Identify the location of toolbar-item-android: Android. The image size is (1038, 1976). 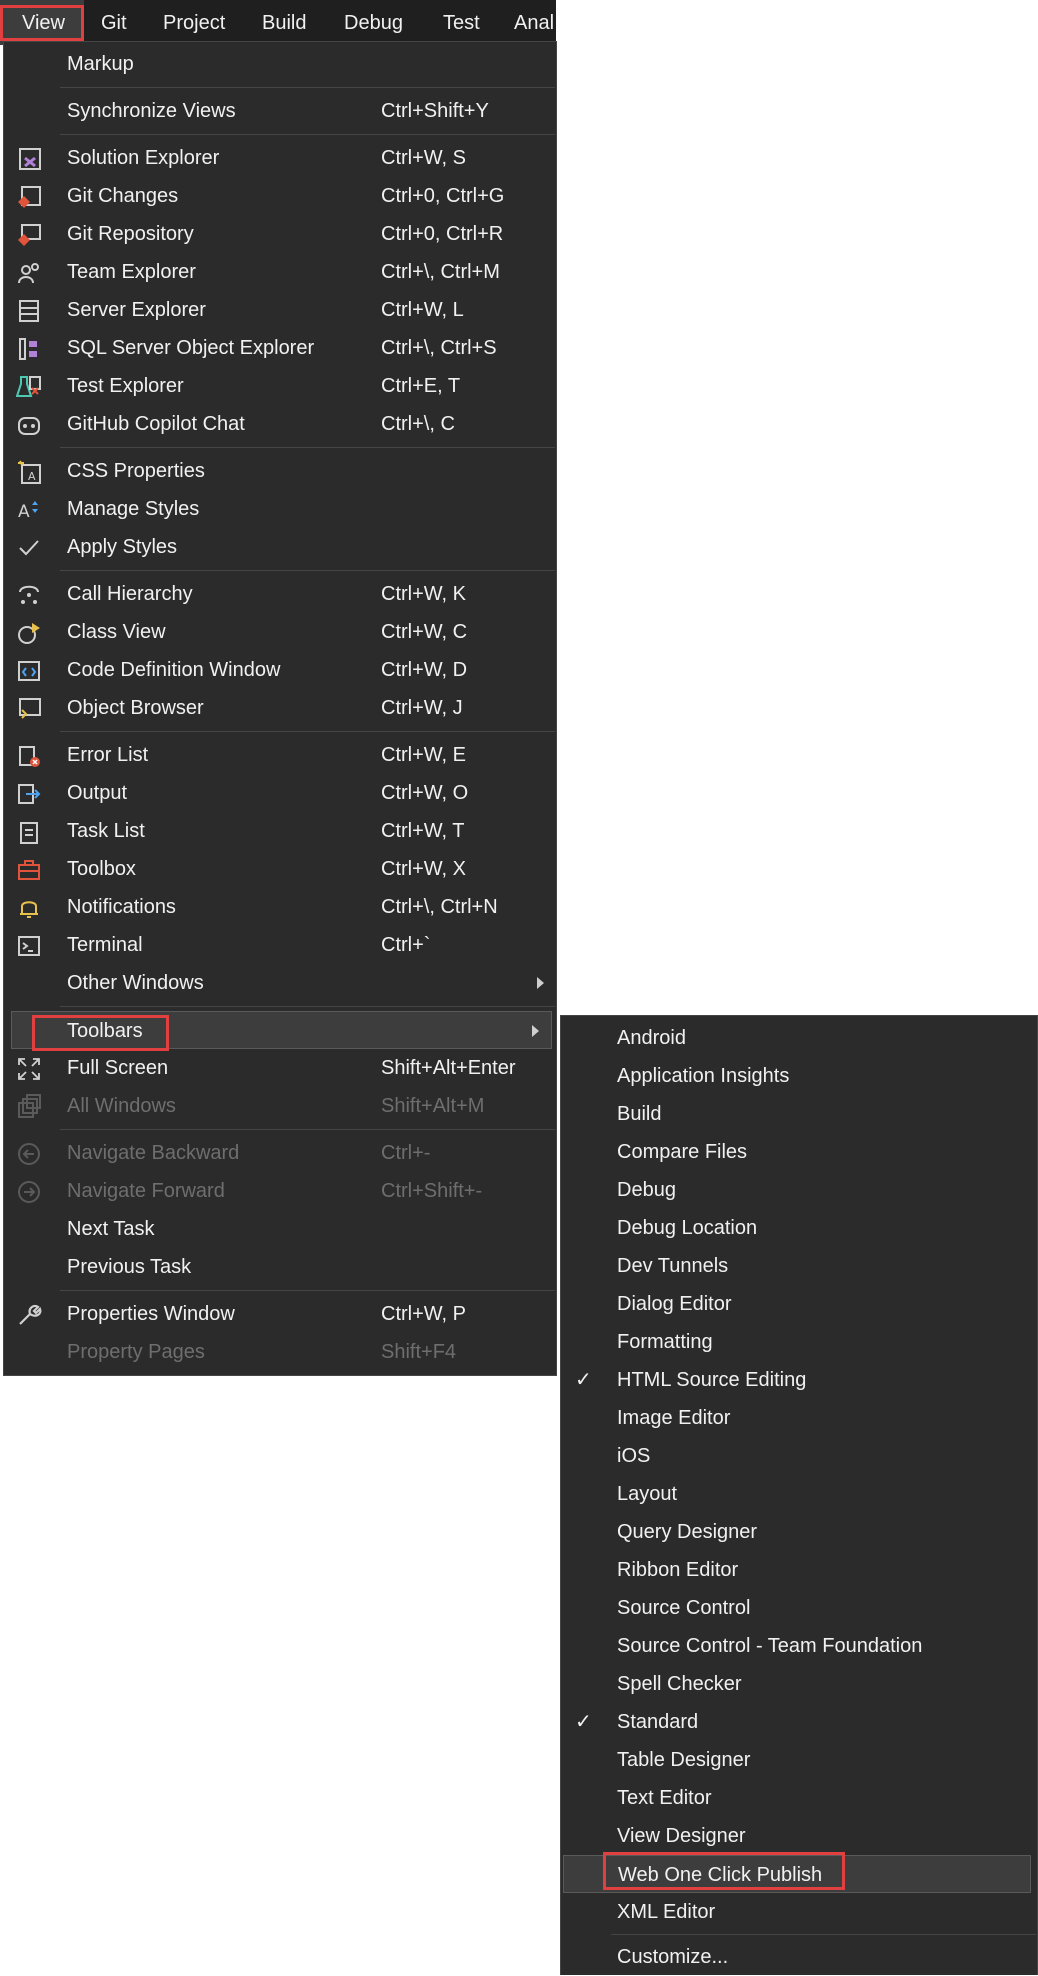
(799, 1038).